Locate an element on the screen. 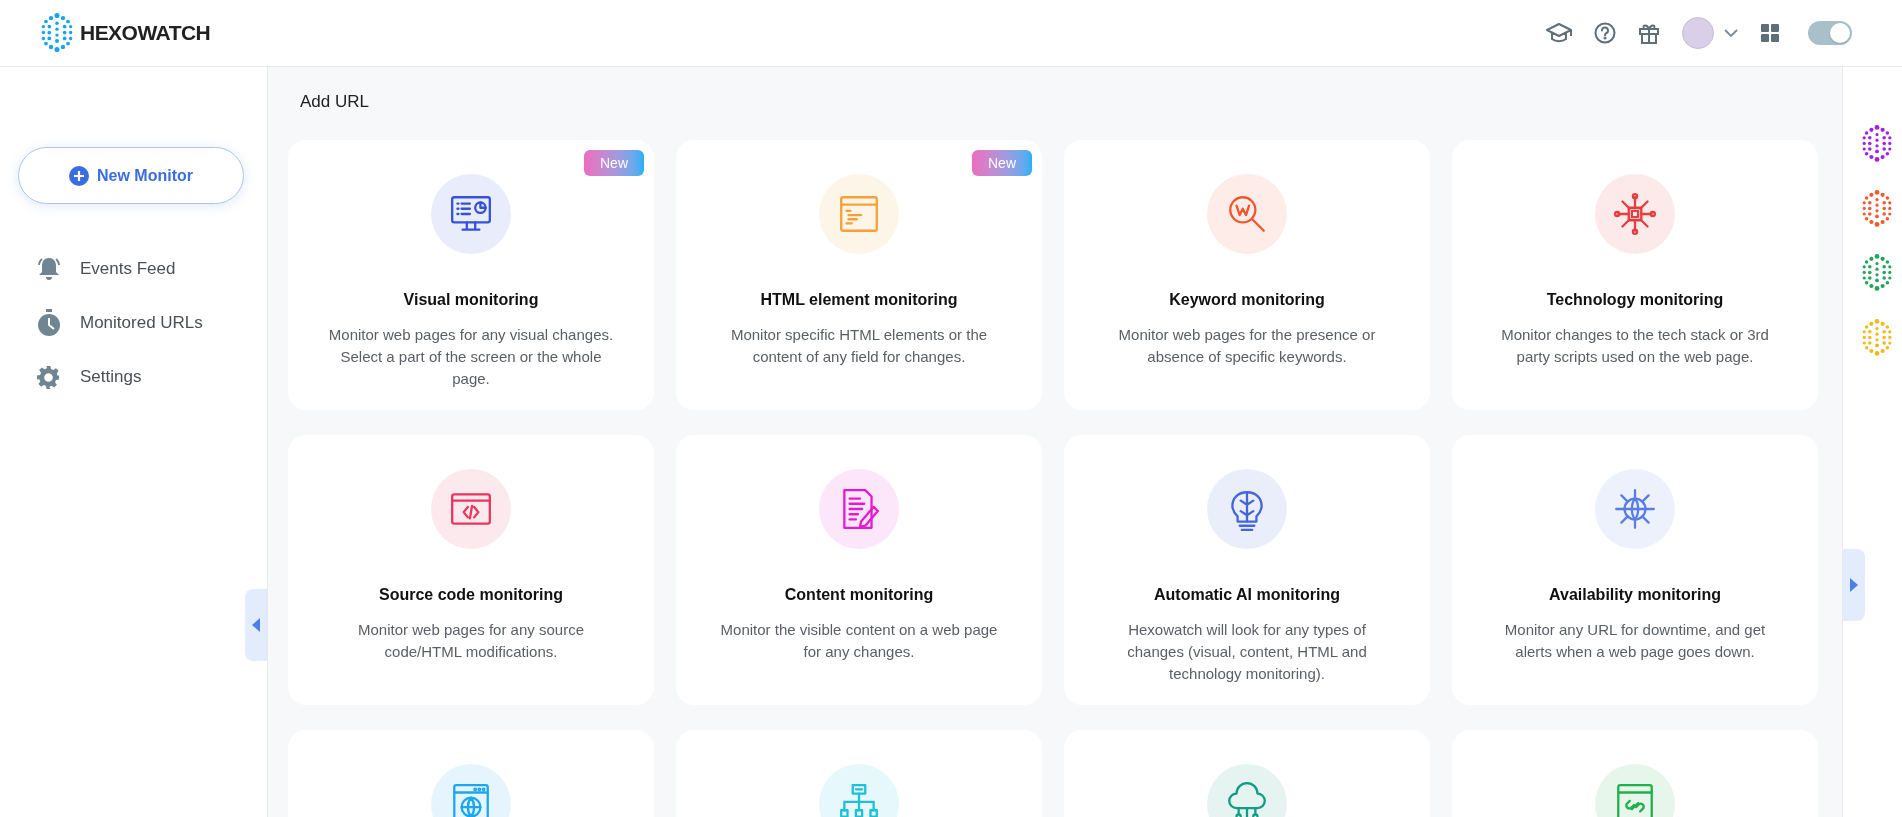 The height and width of the screenshot is (817, 1902). card-title: Technology monitoring is located at coordinates (1635, 300).